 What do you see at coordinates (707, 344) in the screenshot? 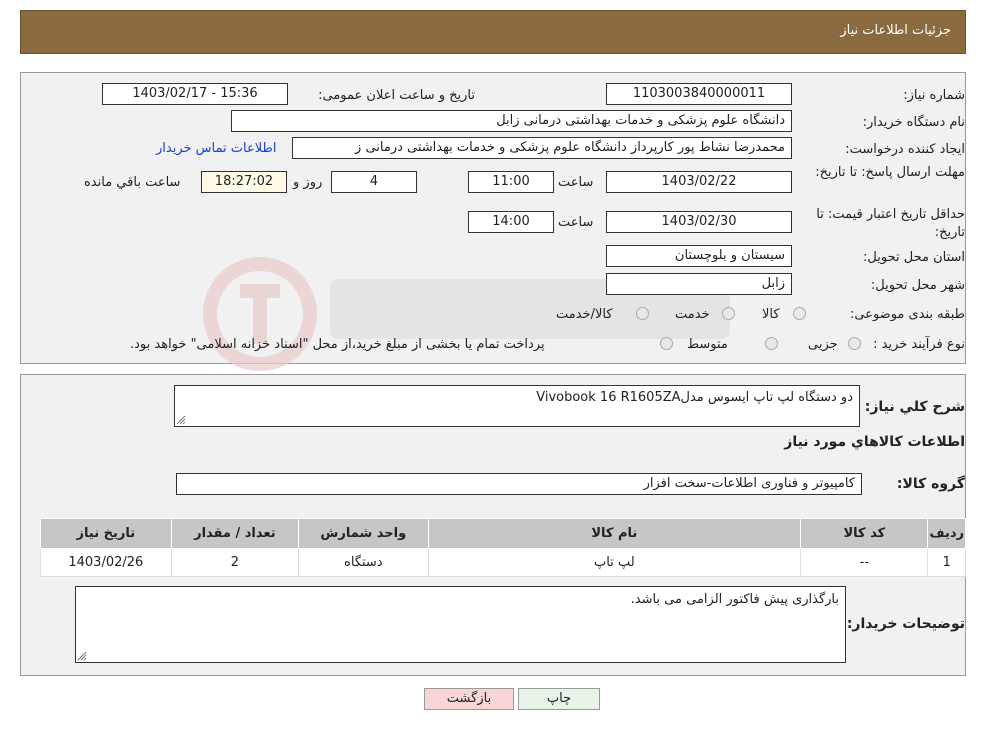
I see `process-option-medium: متوسط` at bounding box center [707, 344].